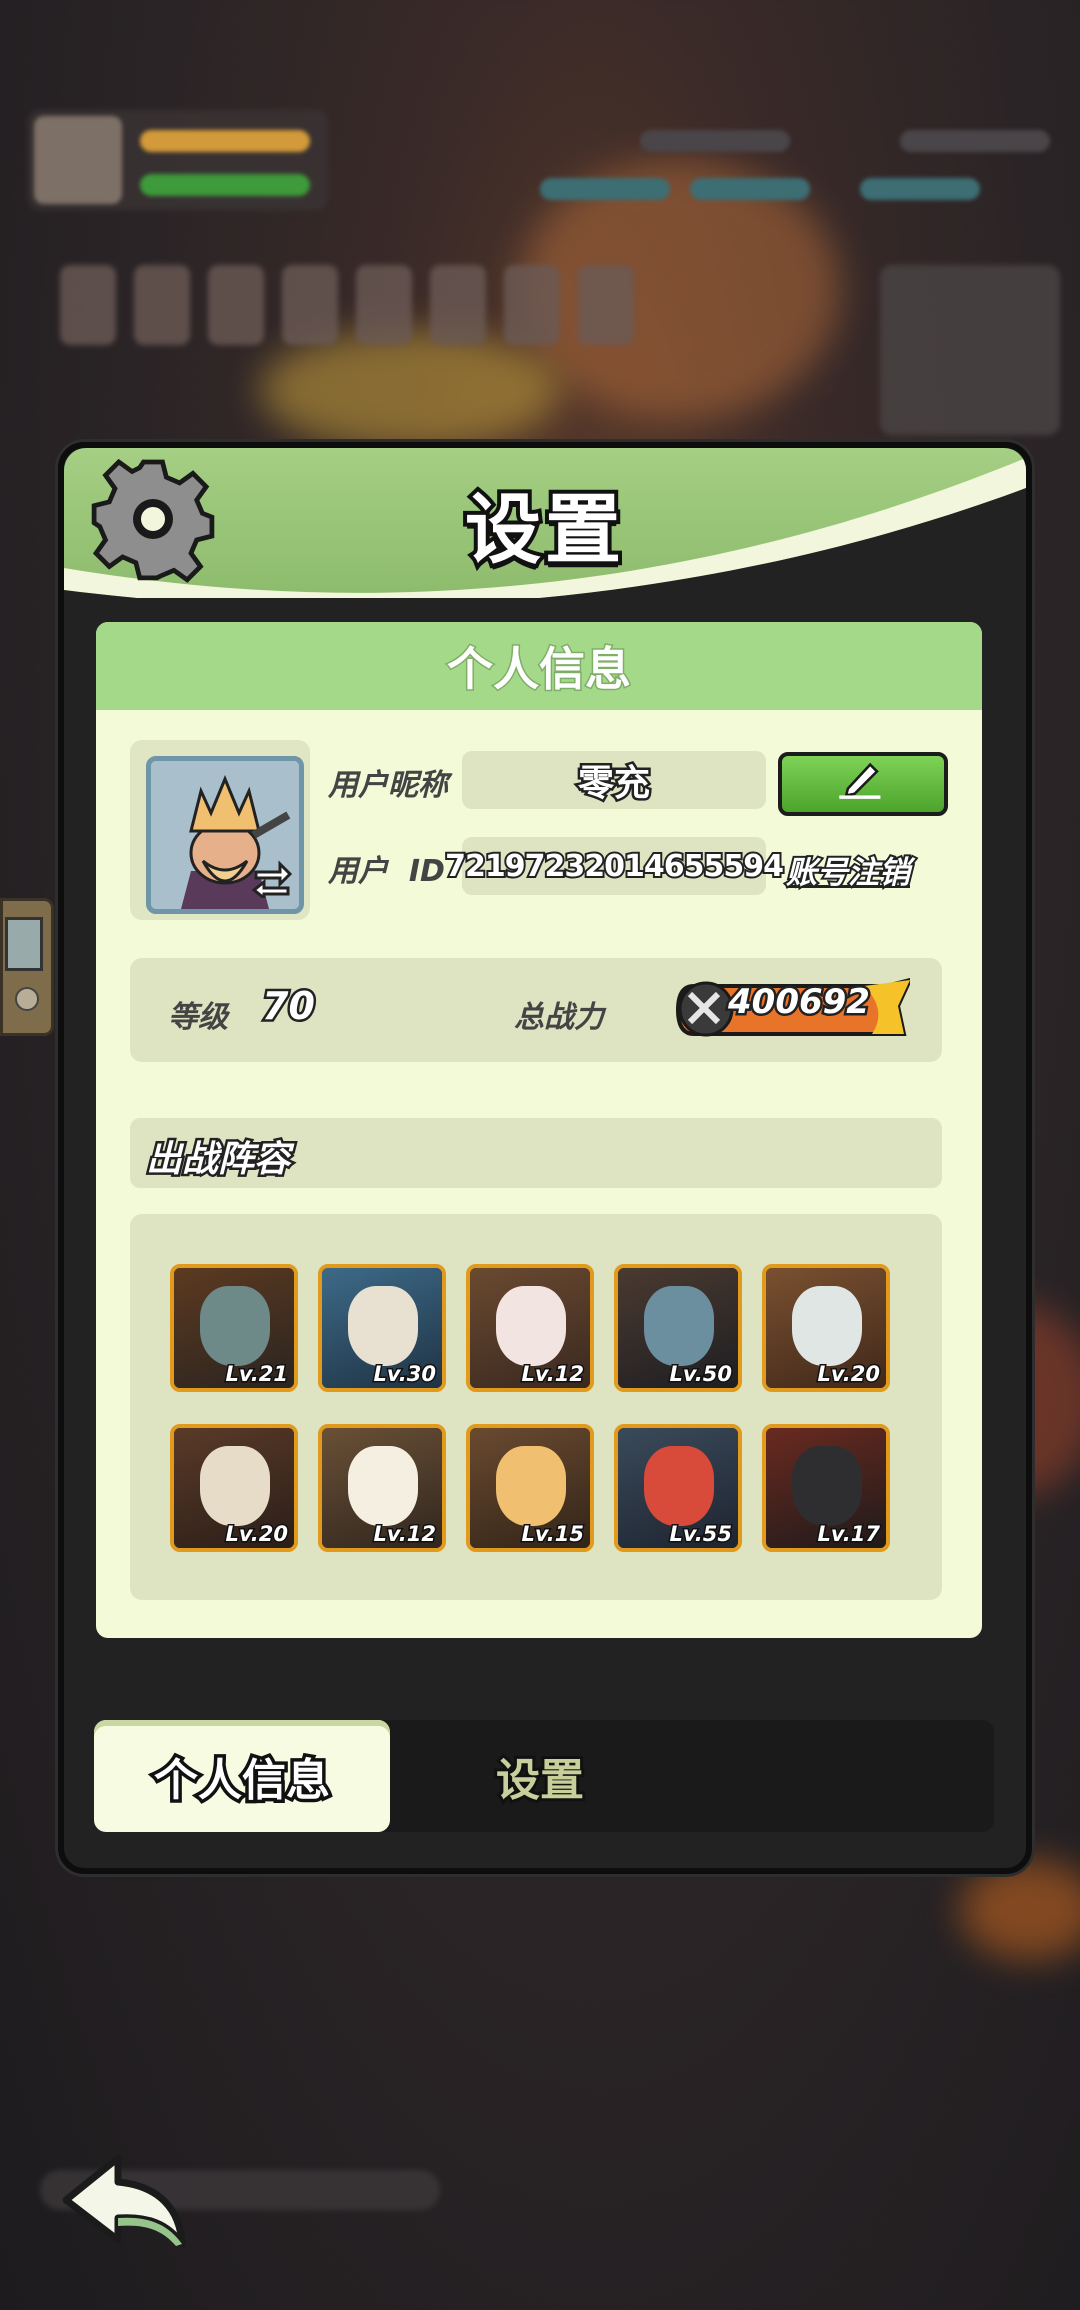  What do you see at coordinates (559, 1017) in the screenshot?
I see `power-label: 总战力` at bounding box center [559, 1017].